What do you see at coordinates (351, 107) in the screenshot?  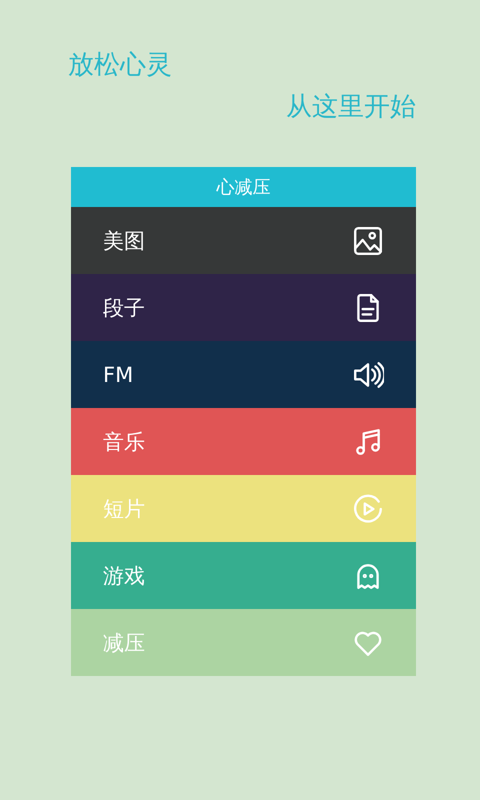 I see `tagline: 从这里开始` at bounding box center [351, 107].